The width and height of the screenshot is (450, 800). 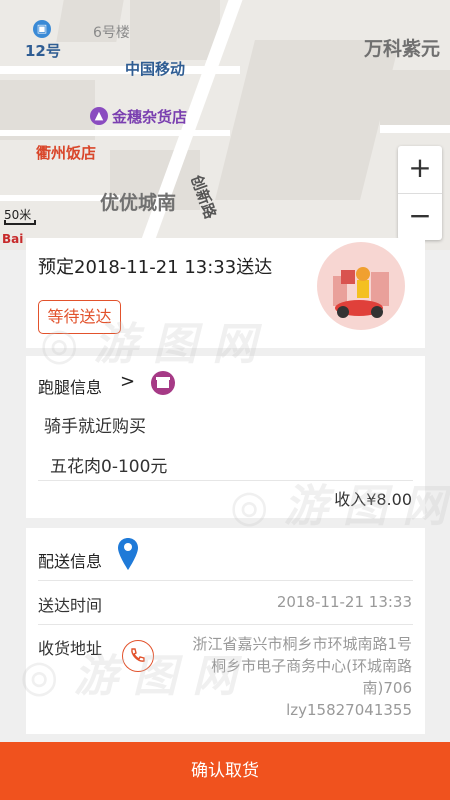 What do you see at coordinates (344, 602) in the screenshot?
I see `delivery-time-value: 2018-11-21 13:33` at bounding box center [344, 602].